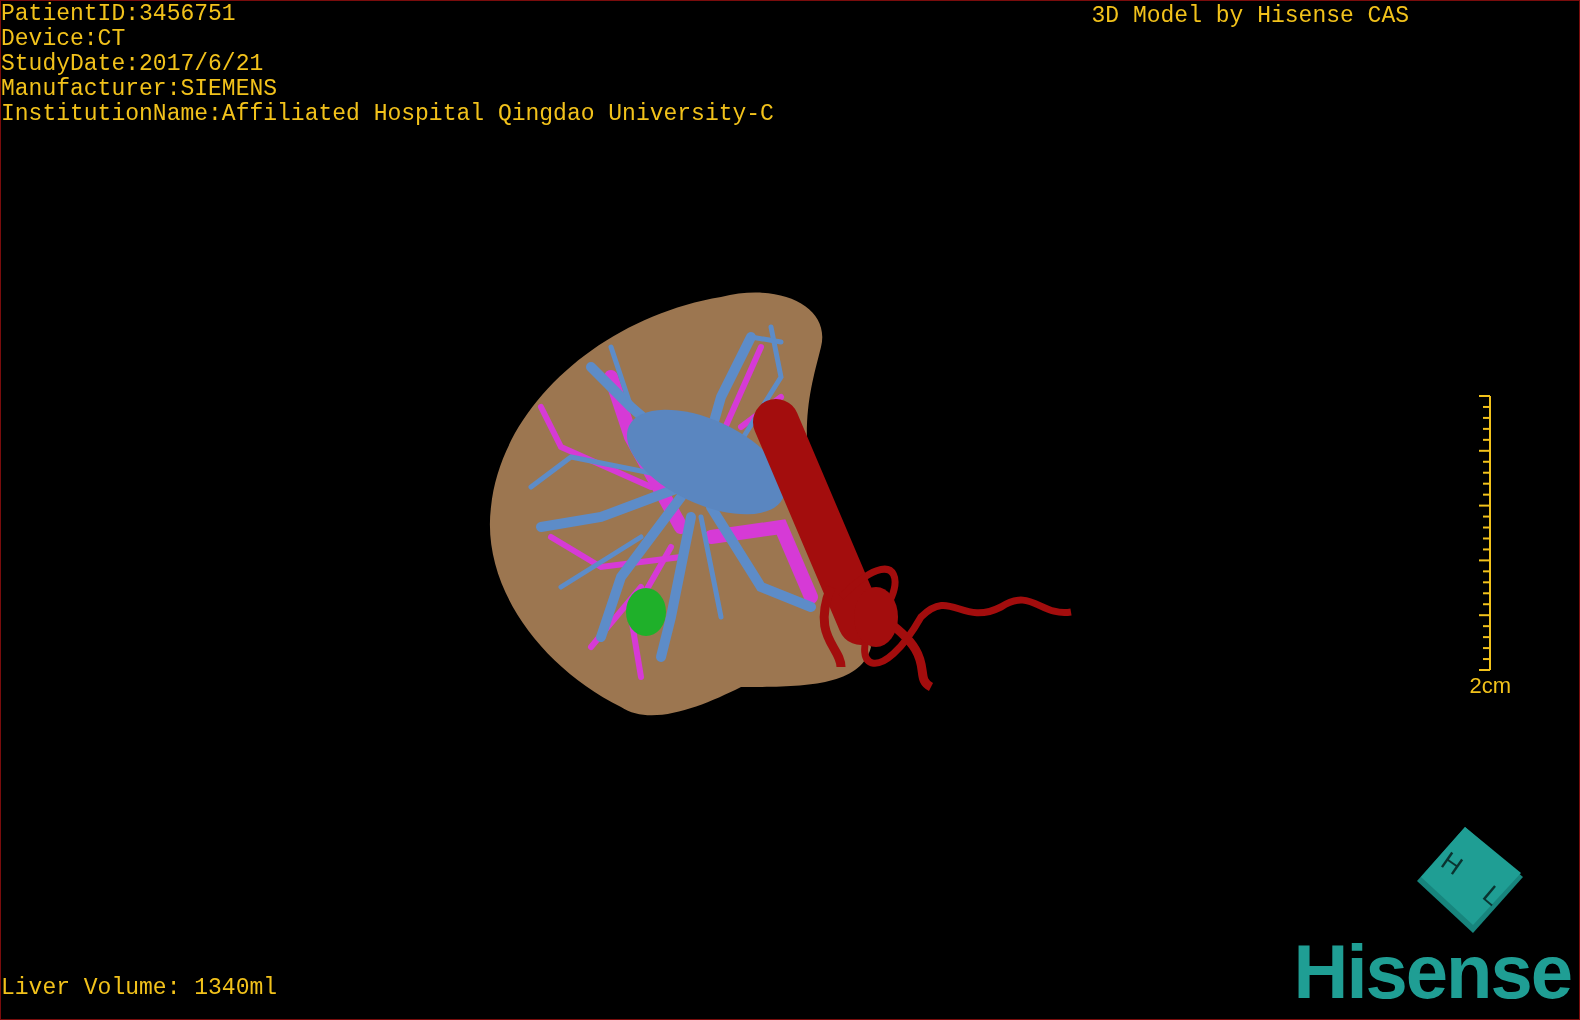 This screenshot has height=1020, width=1580. Describe the element at coordinates (1452, 863) in the screenshot. I see `cube-face-letter: H` at that location.